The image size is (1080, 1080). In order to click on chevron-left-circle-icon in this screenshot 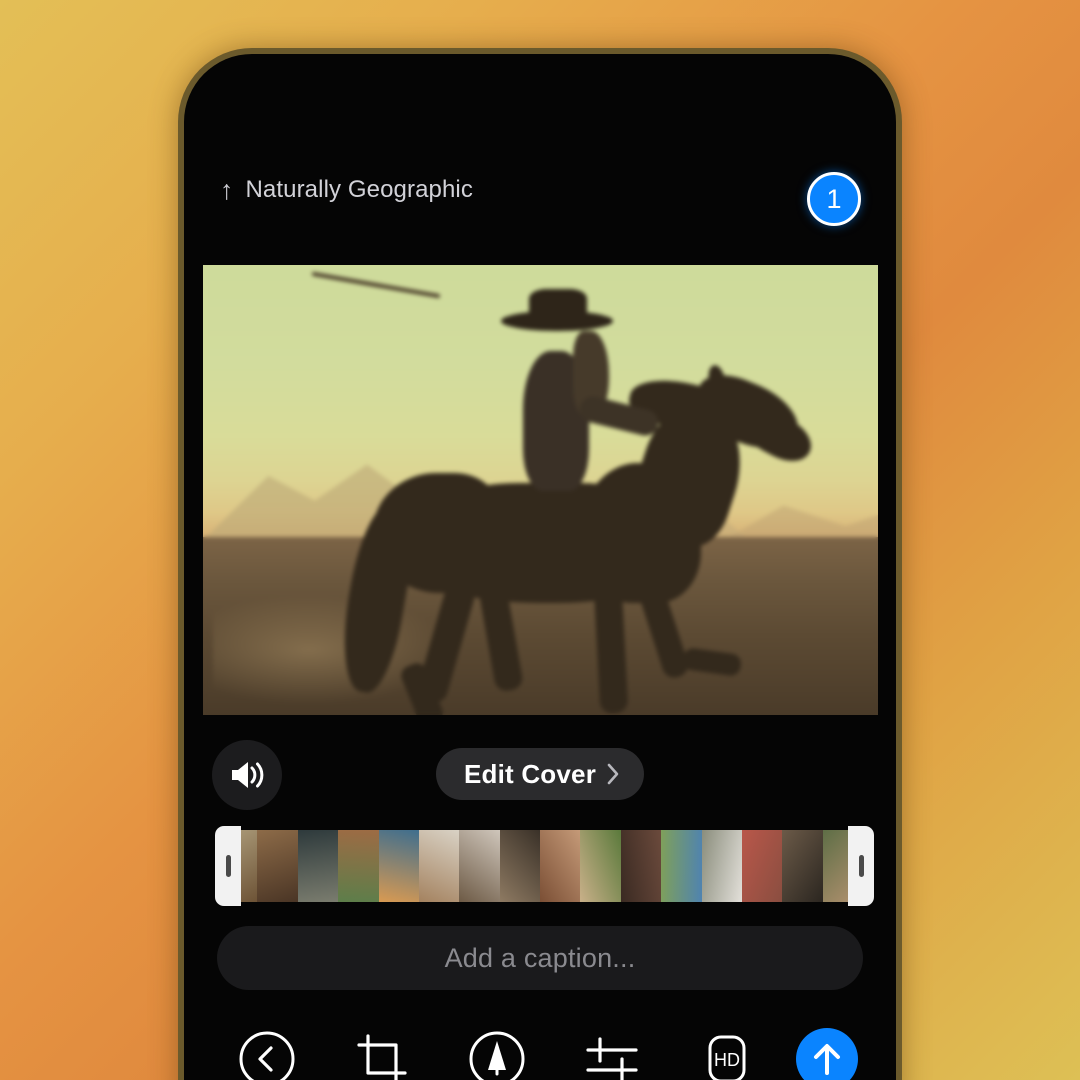, I will do `click(267, 1055)`.